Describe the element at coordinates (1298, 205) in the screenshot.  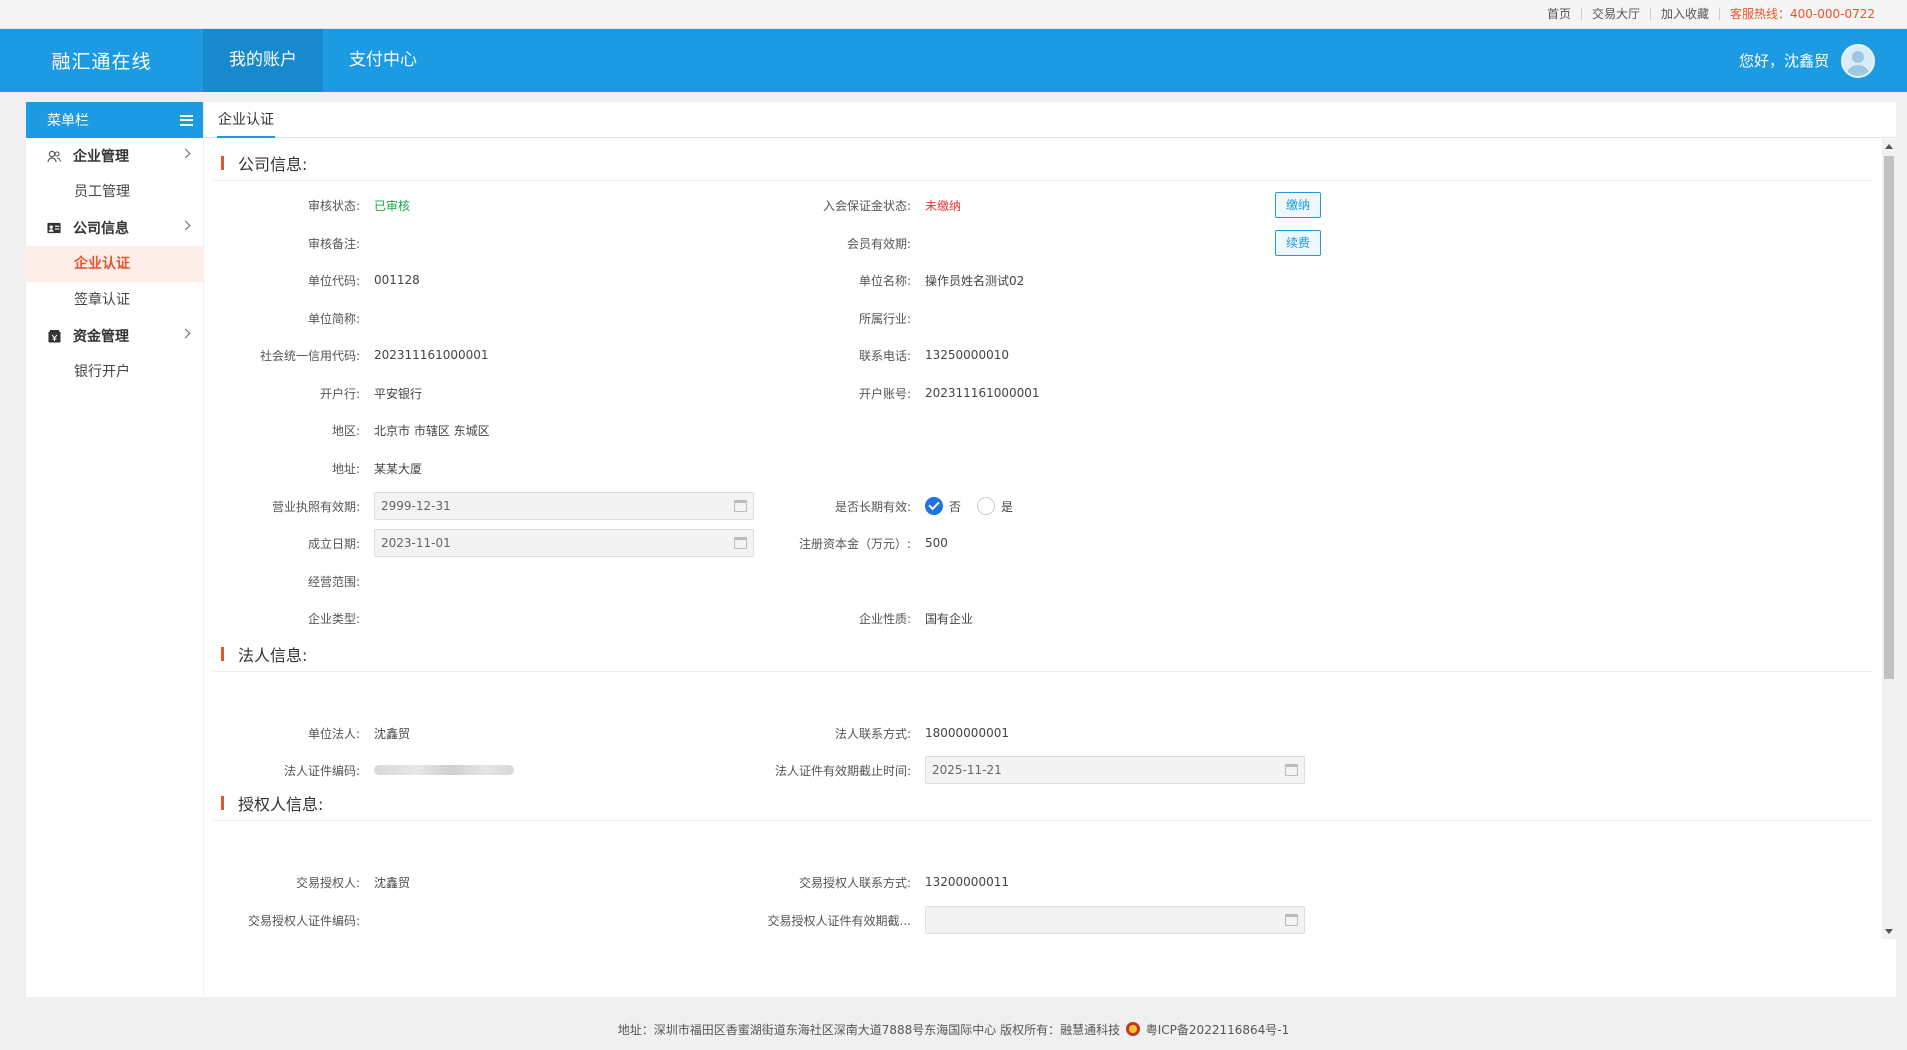
I see `pay-deposit-button: 缴纳` at that location.